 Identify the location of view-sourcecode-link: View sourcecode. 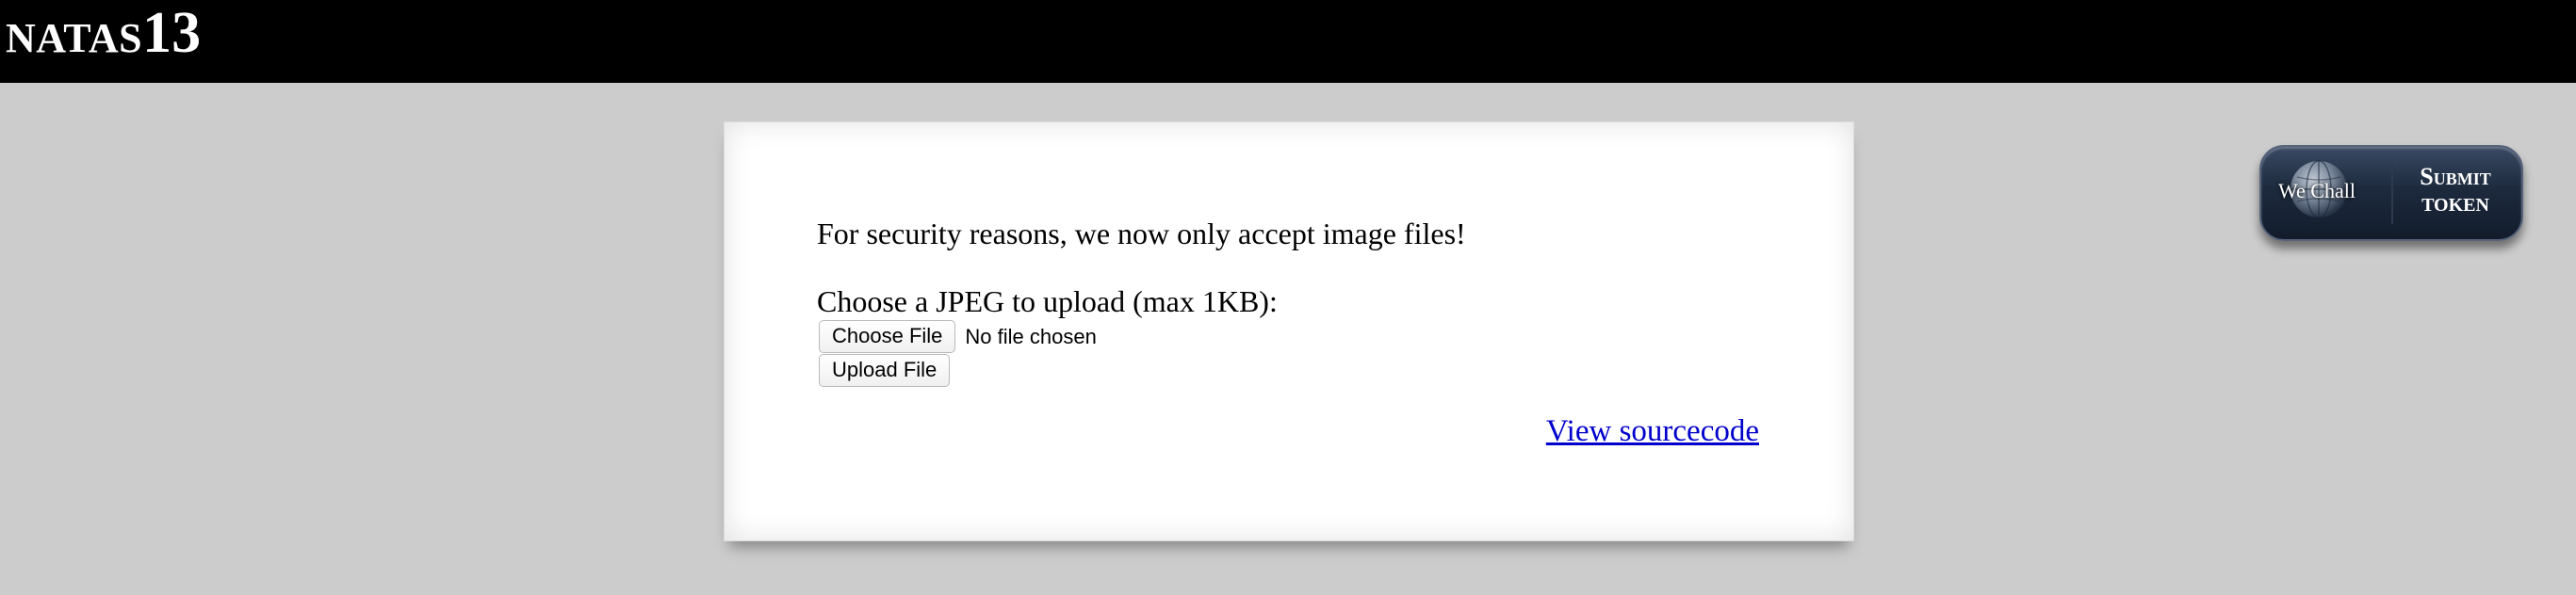
(1652, 431).